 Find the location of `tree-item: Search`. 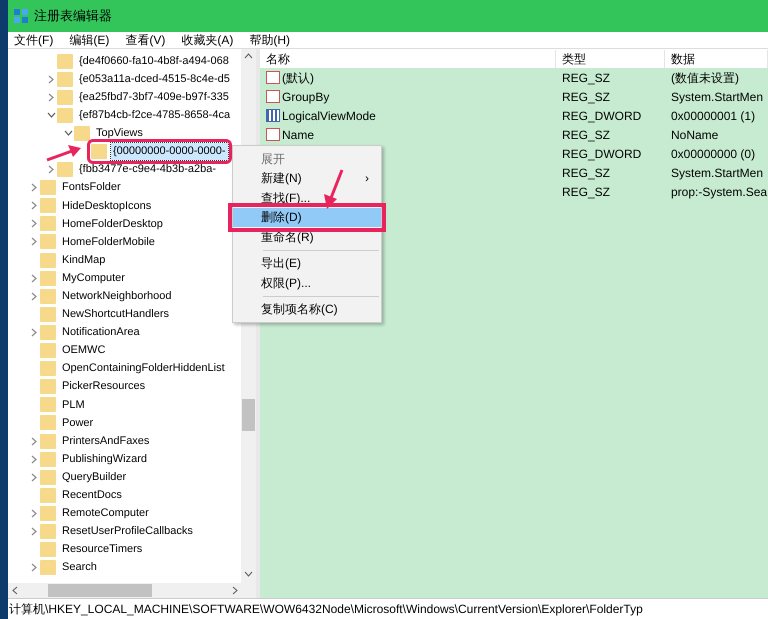

tree-item: Search is located at coordinates (79, 567).